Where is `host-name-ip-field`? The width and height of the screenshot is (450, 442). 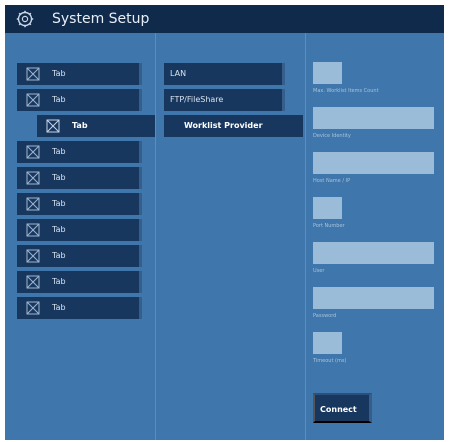 host-name-ip-field is located at coordinates (373, 163).